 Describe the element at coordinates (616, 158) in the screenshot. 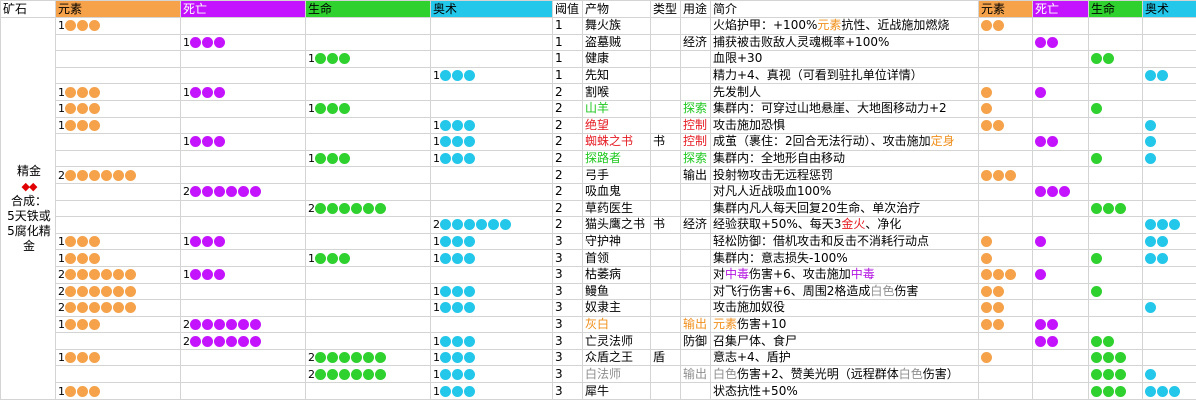

I see `product-cell: 探路者` at that location.